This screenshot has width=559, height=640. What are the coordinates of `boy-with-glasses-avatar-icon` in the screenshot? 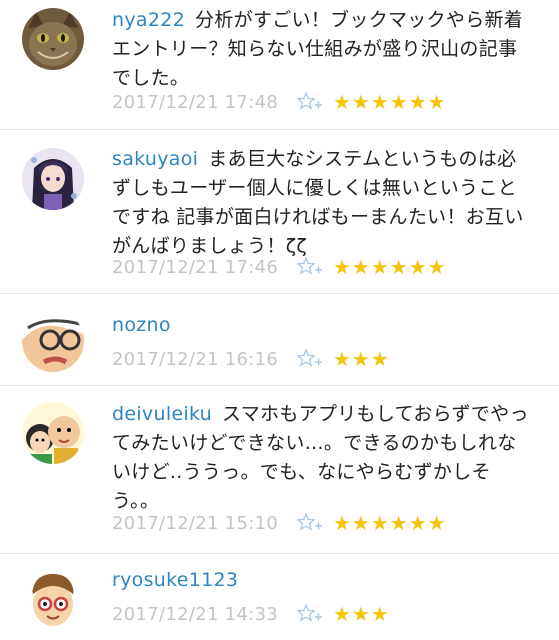 It's located at (53, 599).